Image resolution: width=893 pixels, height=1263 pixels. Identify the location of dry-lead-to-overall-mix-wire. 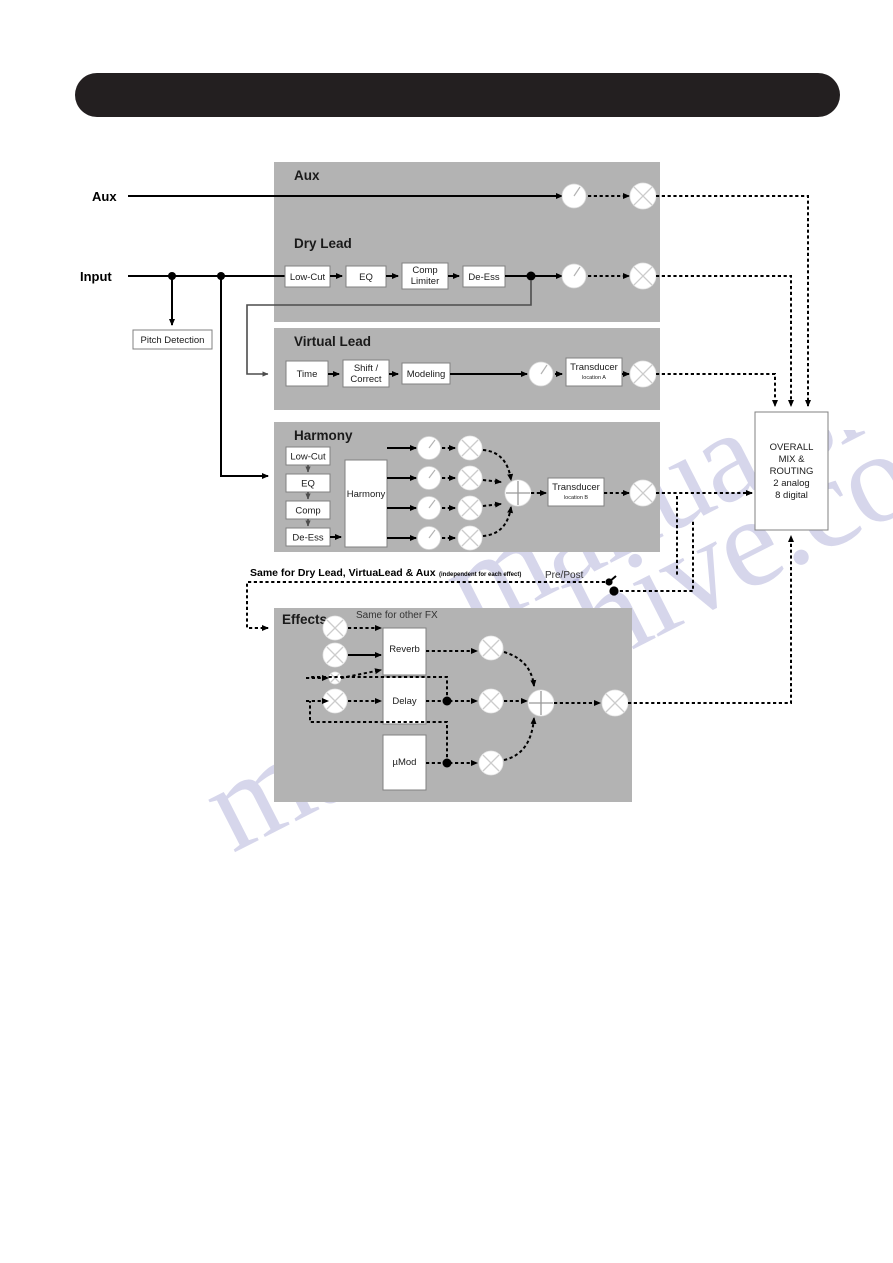
(725, 341).